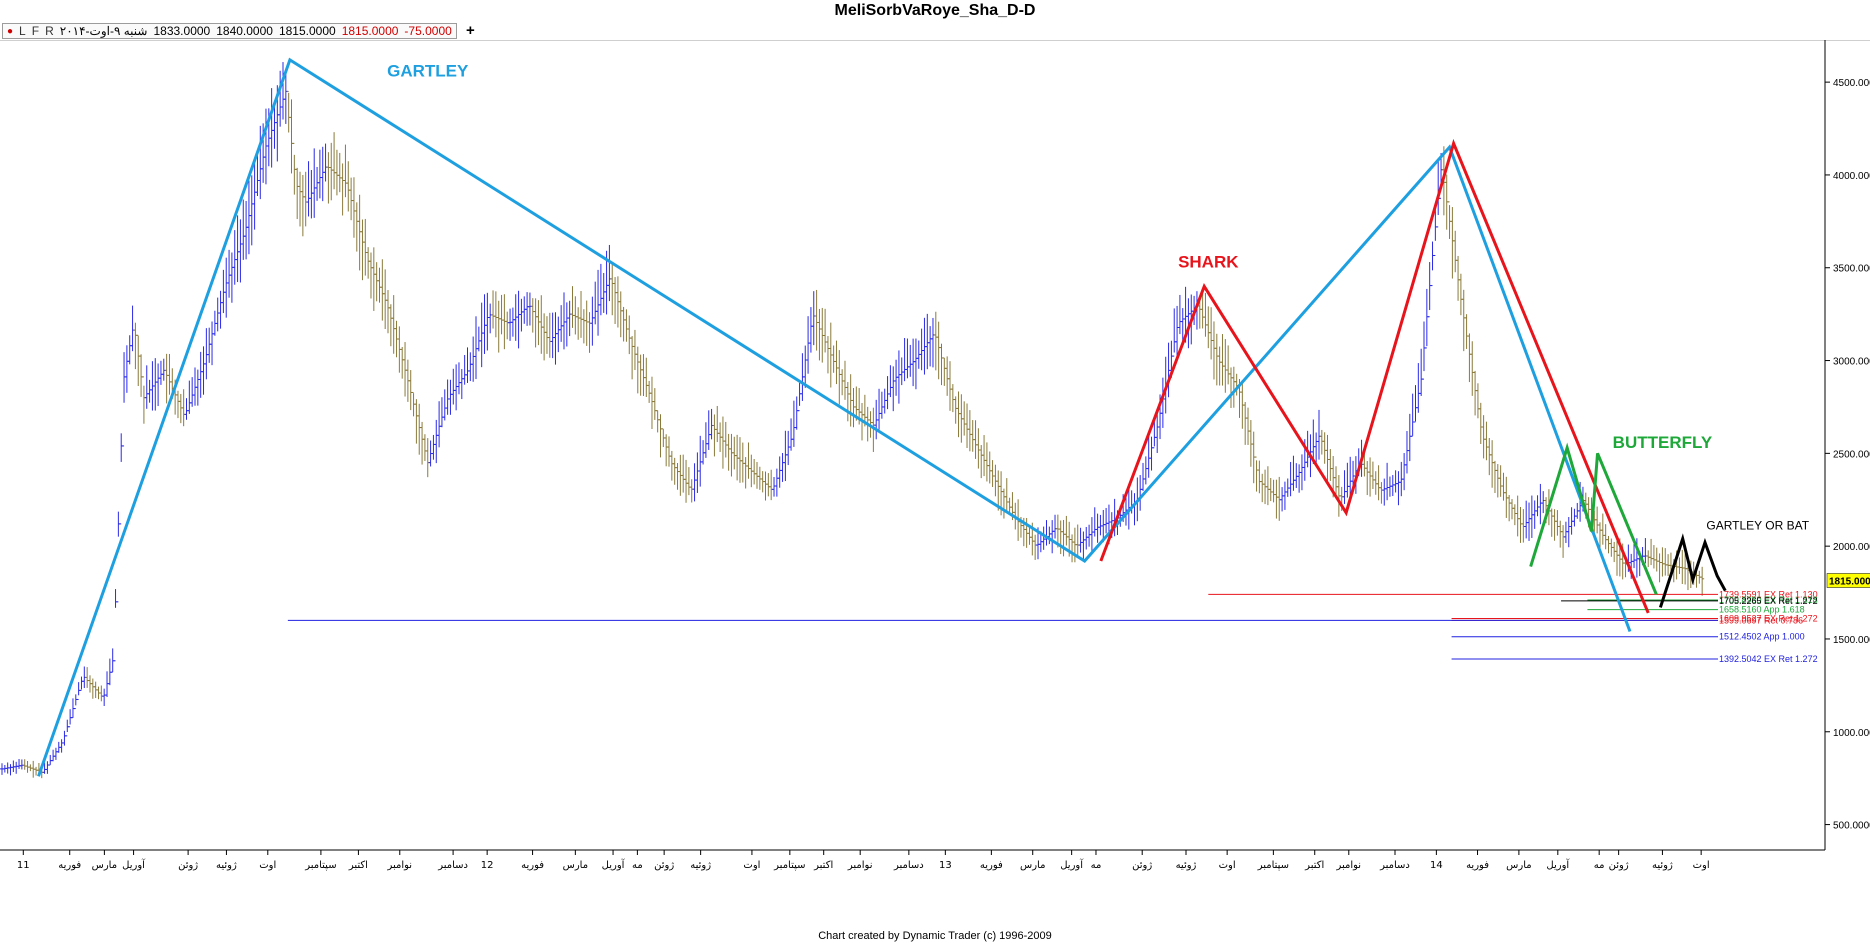 The height and width of the screenshot is (943, 1870). I want to click on y-tick-label: 3500.0000, so click(1851, 269).